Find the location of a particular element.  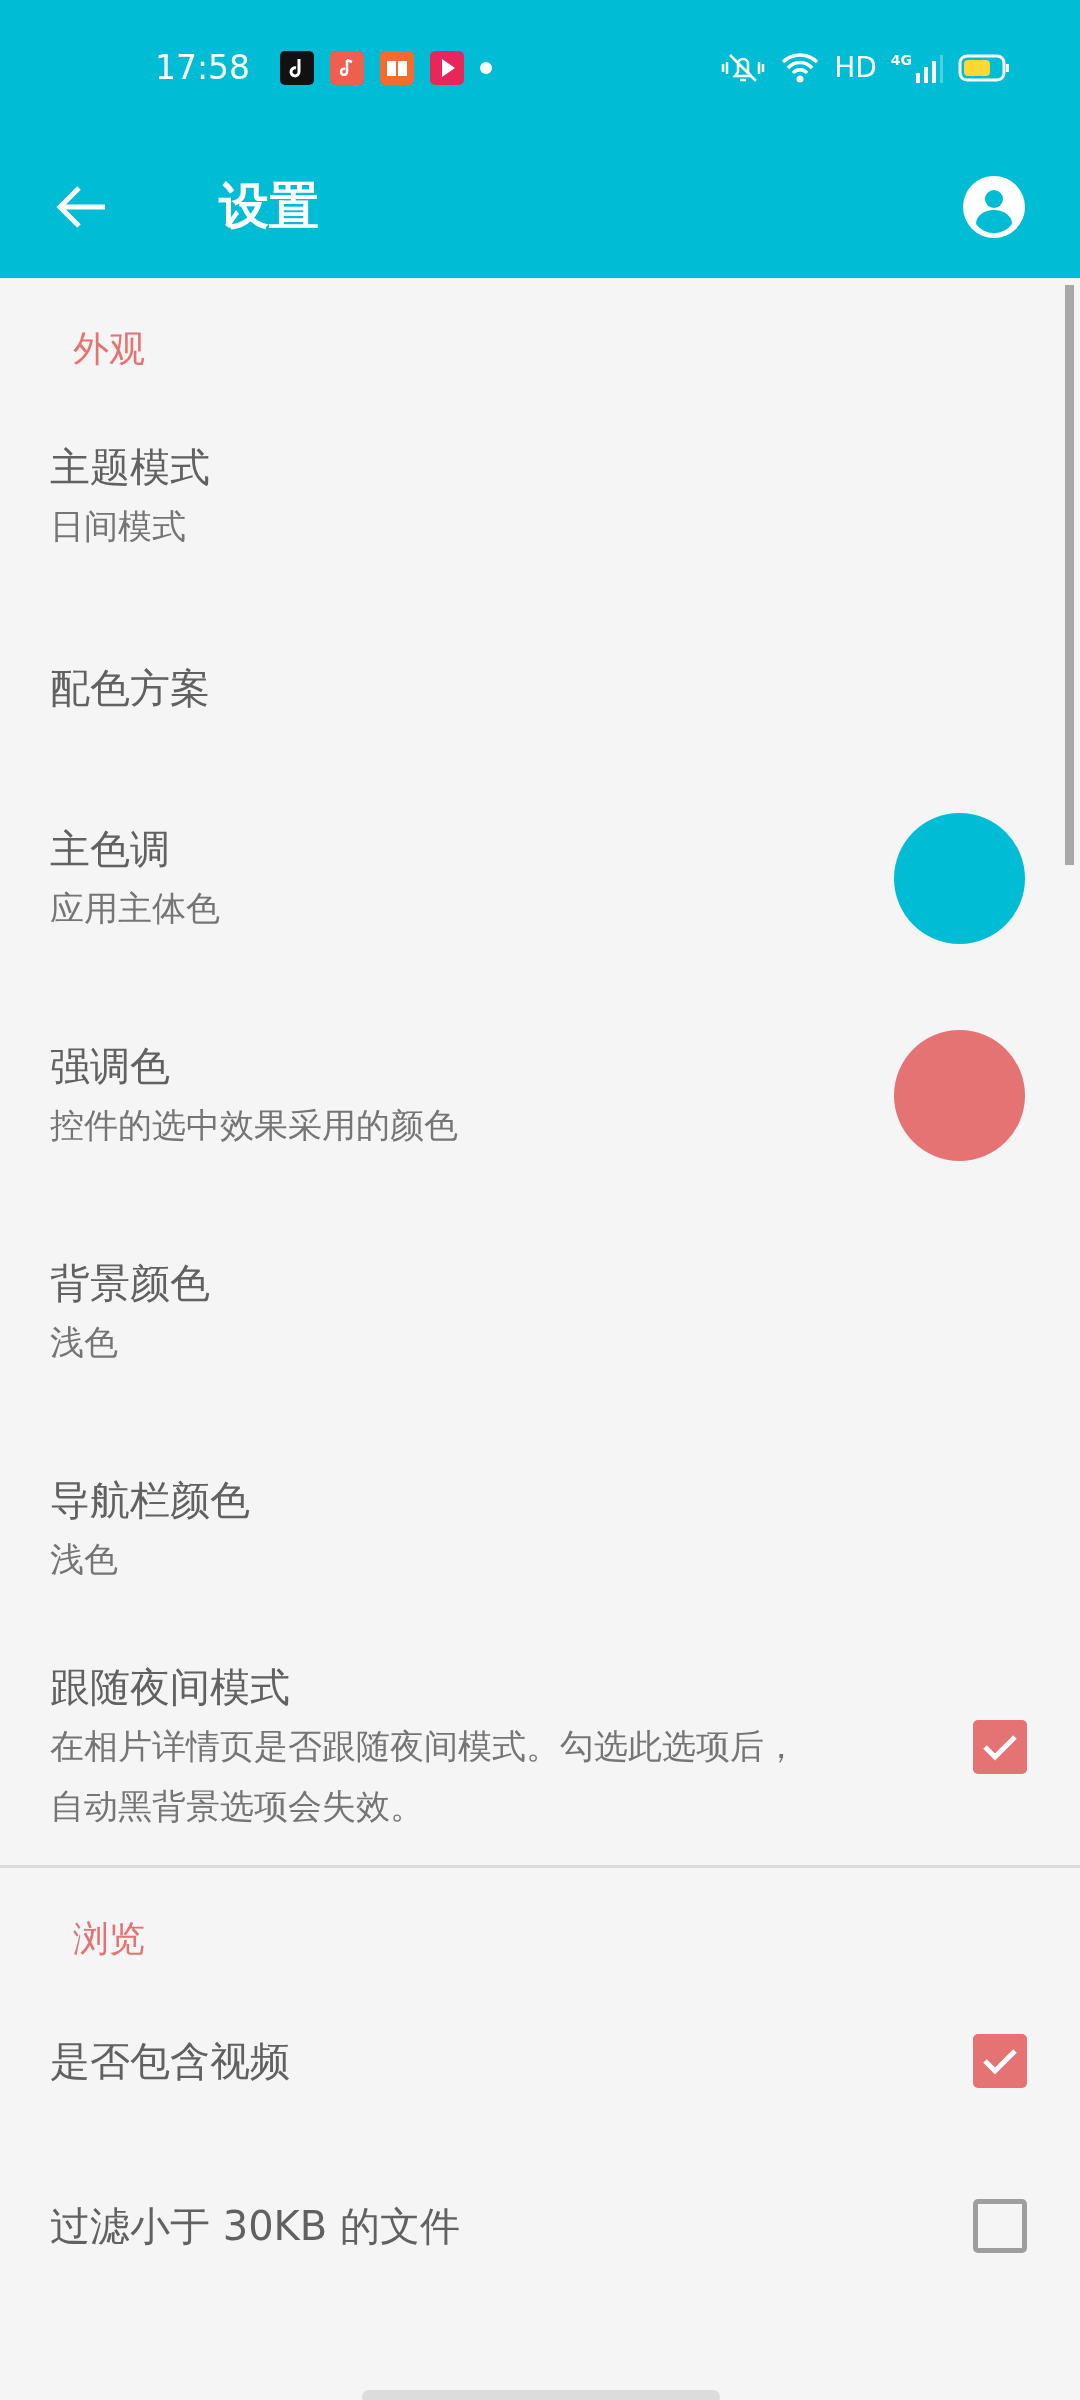

account-icon is located at coordinates (994, 206).